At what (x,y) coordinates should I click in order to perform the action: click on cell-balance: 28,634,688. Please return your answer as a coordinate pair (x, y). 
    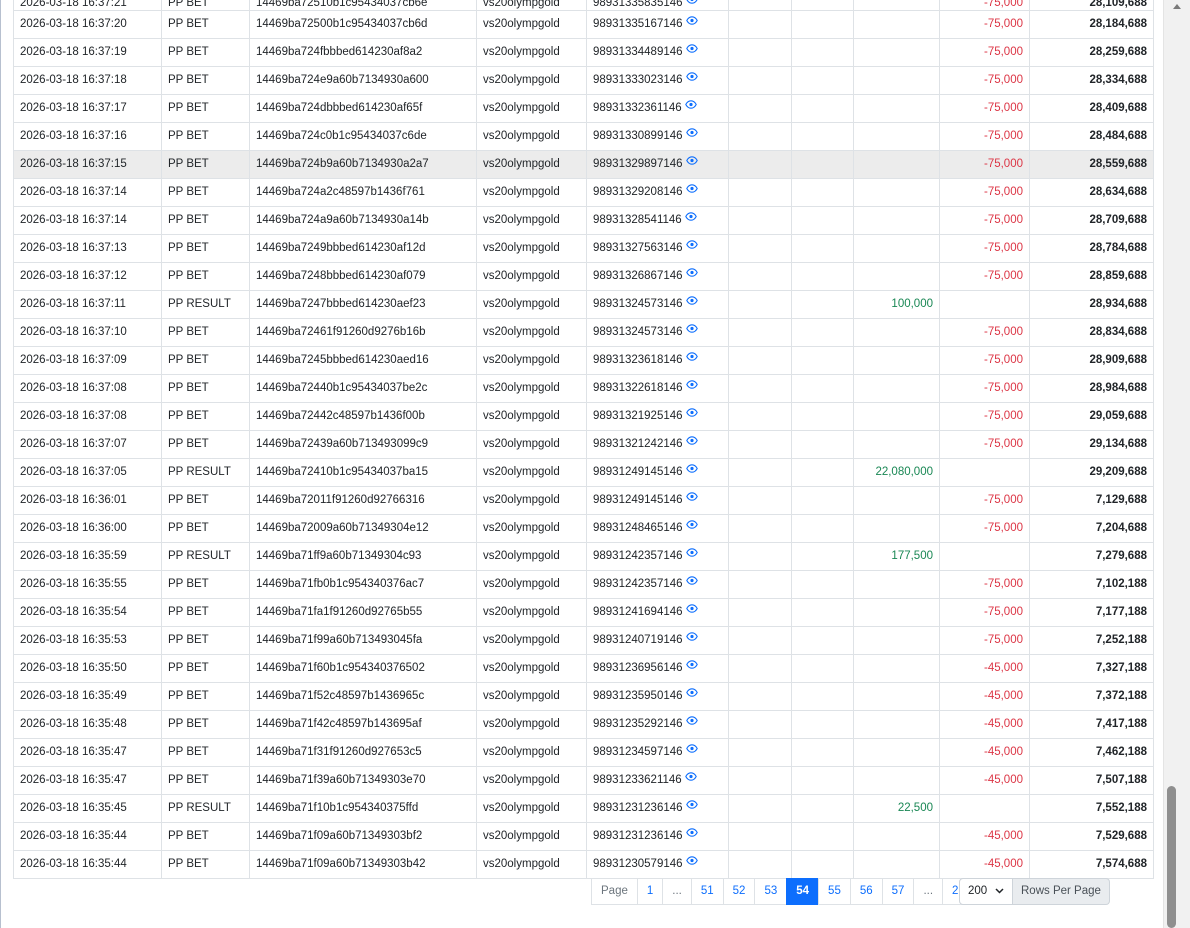
    Looking at the image, I should click on (1091, 192).